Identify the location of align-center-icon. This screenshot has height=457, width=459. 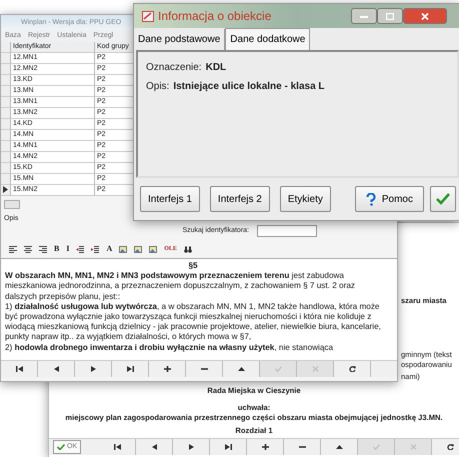
(28, 249).